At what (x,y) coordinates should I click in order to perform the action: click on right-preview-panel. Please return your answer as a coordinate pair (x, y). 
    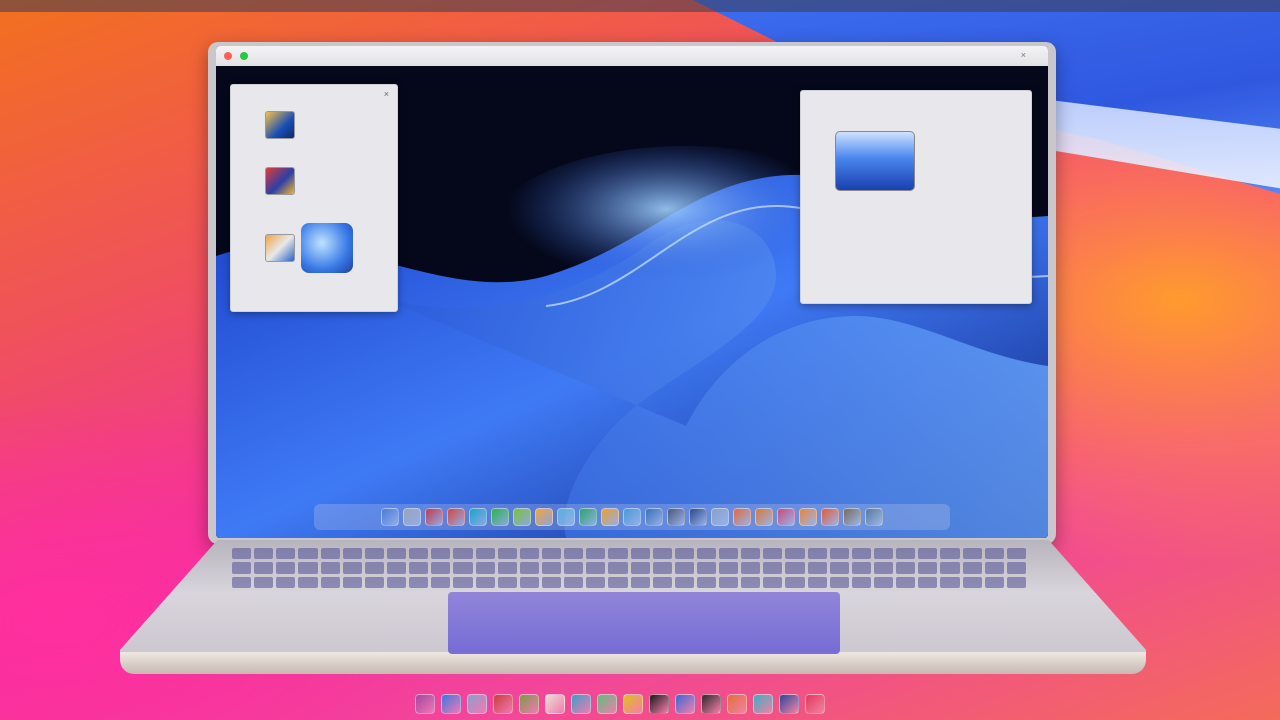
    Looking at the image, I should click on (916, 197).